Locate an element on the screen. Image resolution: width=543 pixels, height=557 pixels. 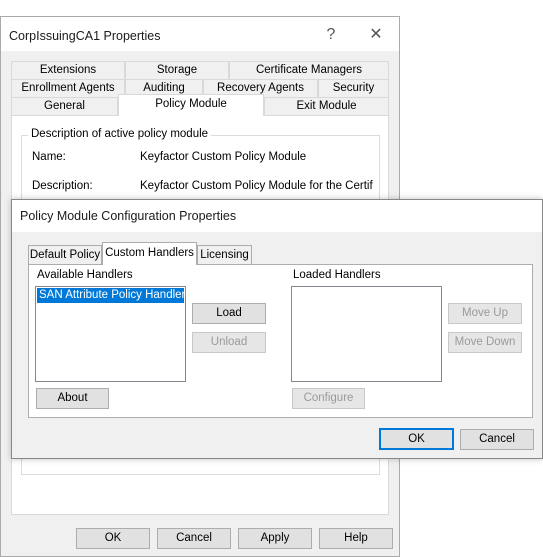
available-handler-item: SAN Attribute Policy Handler is located at coordinates (111, 295).